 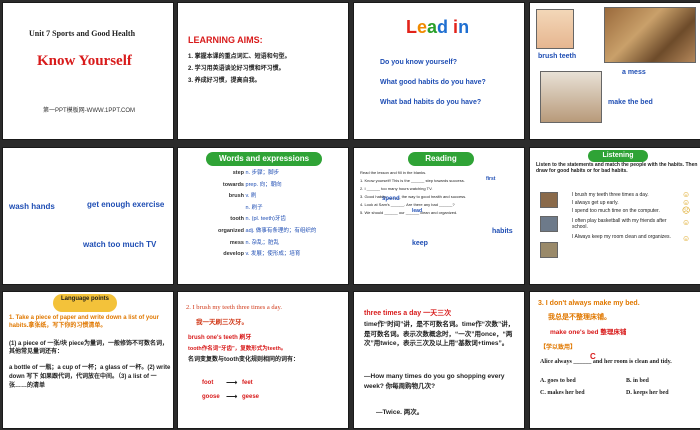 I want to click on question-text: Do you know yourself?, so click(x=419, y=62).